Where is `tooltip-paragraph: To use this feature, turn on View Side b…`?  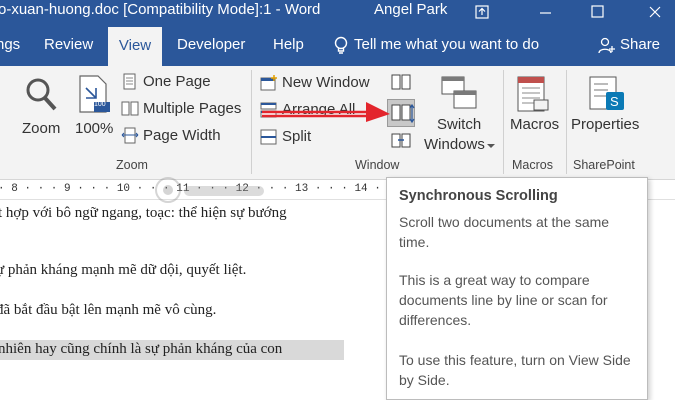 tooltip-paragraph: To use this feature, turn on View Side b… is located at coordinates (515, 370).